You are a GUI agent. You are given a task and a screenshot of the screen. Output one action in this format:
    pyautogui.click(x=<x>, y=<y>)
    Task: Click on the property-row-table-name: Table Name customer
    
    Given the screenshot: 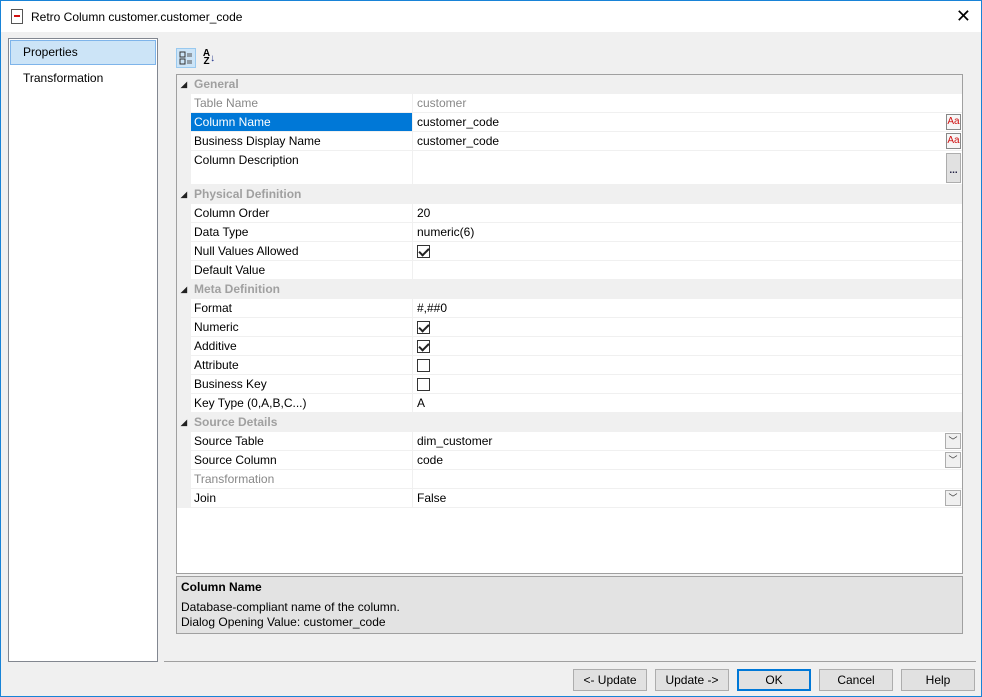 What is the action you would take?
    pyautogui.click(x=569, y=103)
    